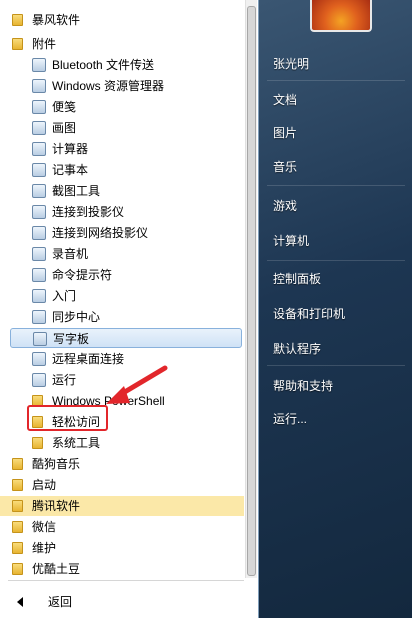 This screenshot has height=618, width=412. I want to click on microphone-icon, so click(39, 254).